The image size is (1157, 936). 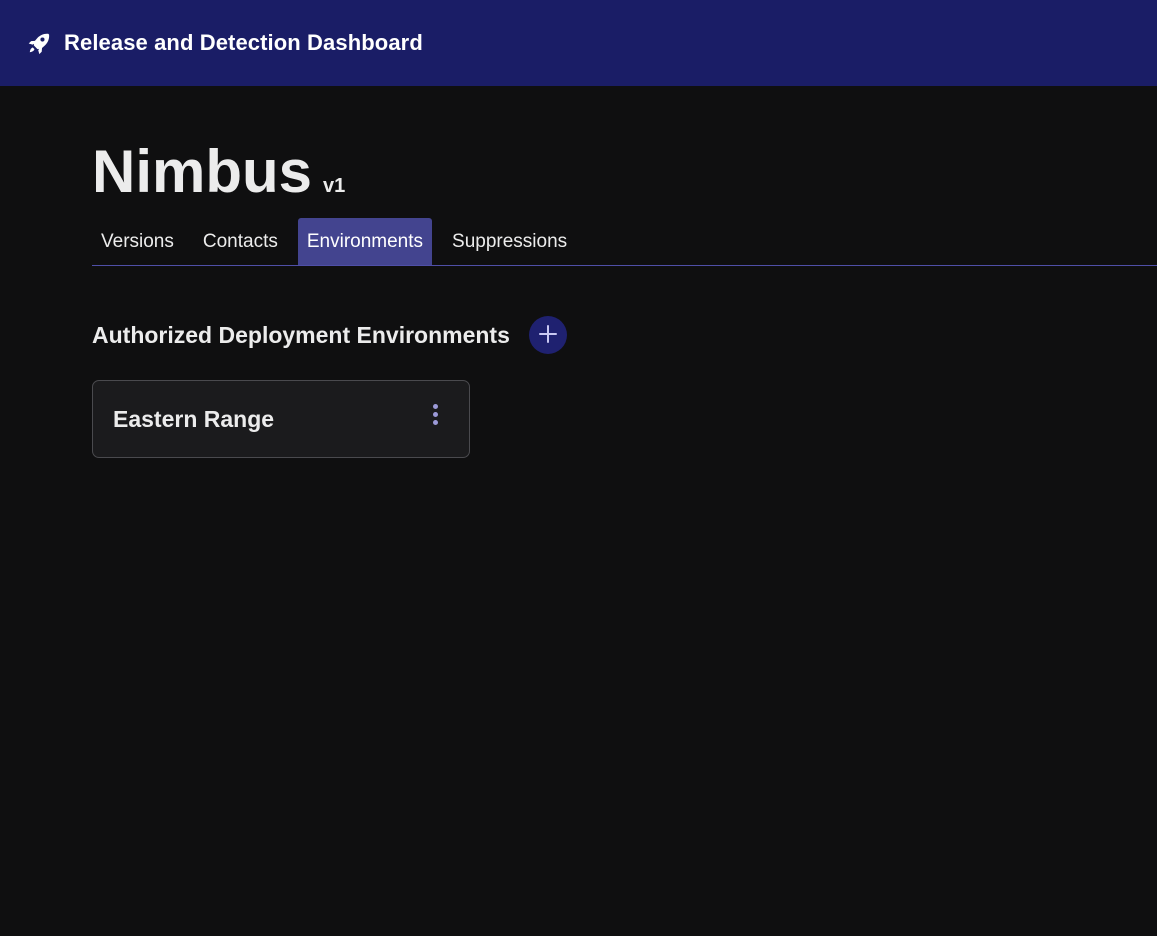 I want to click on plus-icon, so click(x=547, y=335).